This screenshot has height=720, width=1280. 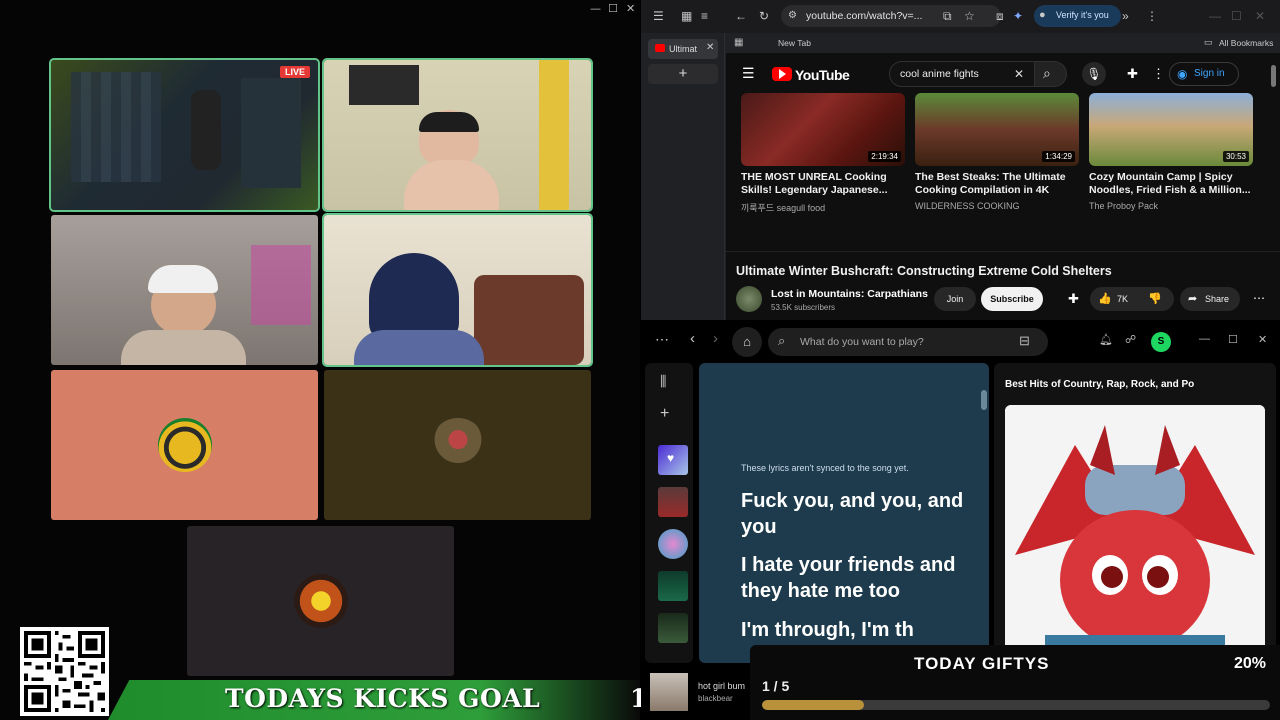 I want to click on close-tab-icon: ✕, so click(x=710, y=47).